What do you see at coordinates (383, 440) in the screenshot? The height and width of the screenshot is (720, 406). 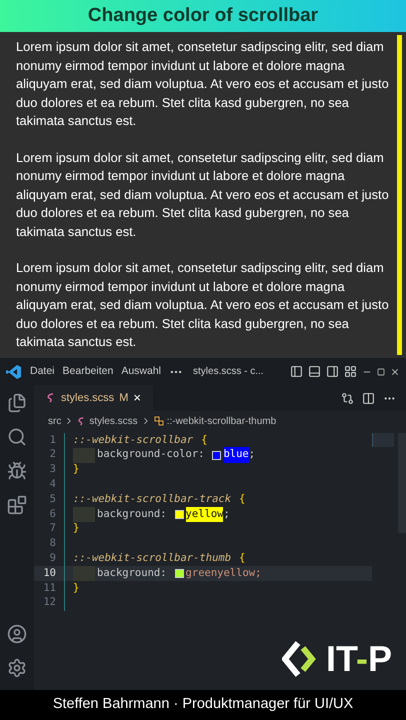 I see `minimap` at bounding box center [383, 440].